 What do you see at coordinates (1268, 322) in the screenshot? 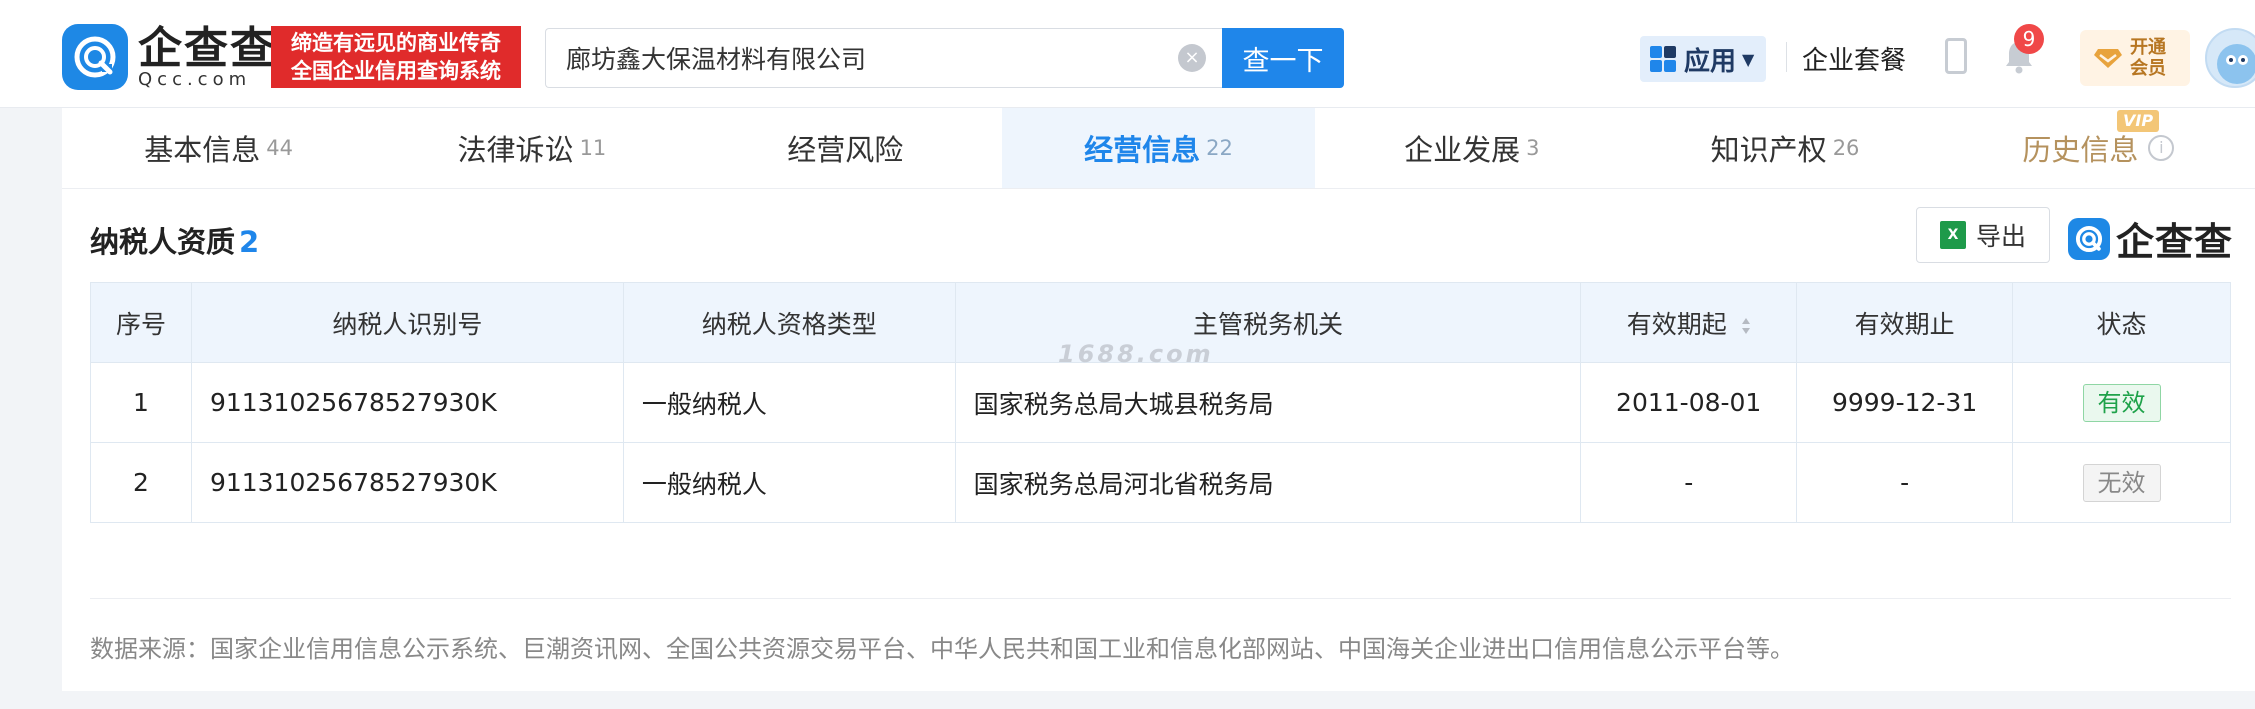
I see `column-header-tax-authority: 主管税务机关` at bounding box center [1268, 322].